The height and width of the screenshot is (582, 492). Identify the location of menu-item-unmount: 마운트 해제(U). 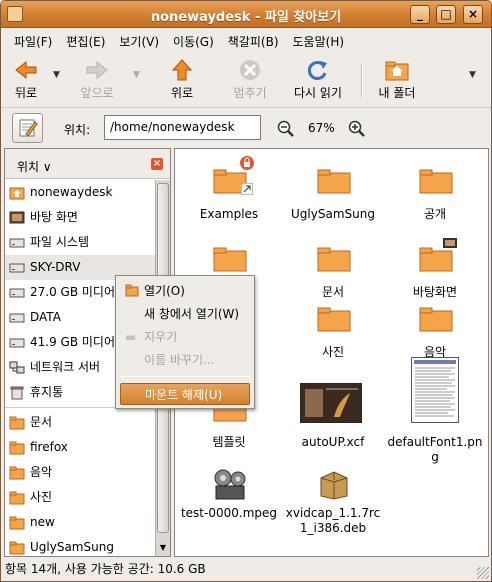
(185, 394).